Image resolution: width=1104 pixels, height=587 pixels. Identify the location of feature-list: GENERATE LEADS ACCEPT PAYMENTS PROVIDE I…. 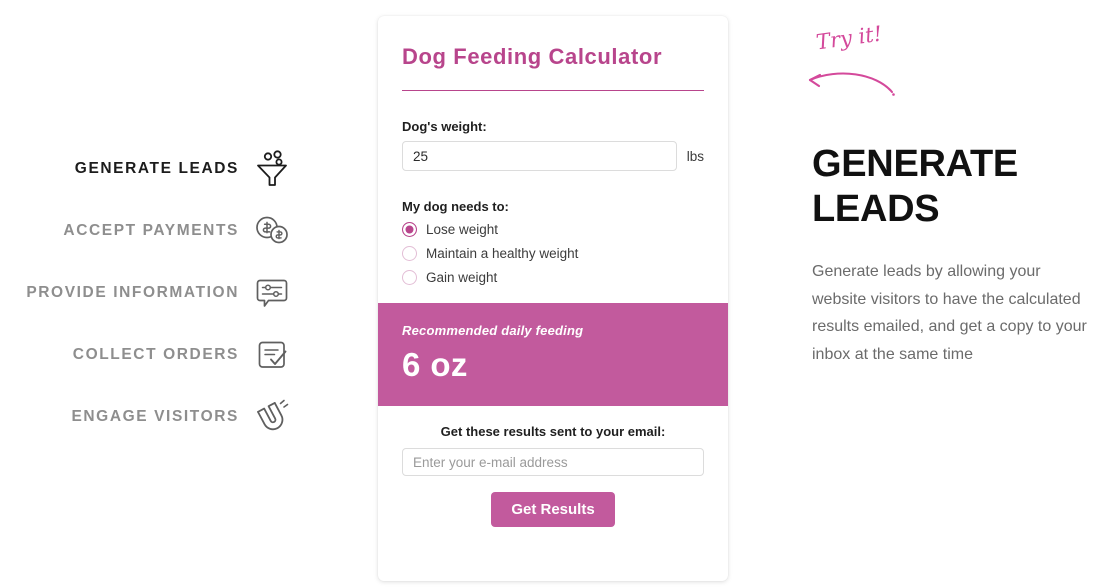
(152, 293).